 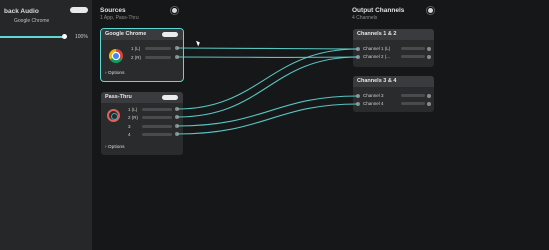 What do you see at coordinates (113, 115) in the screenshot?
I see `pass-thru-icon` at bounding box center [113, 115].